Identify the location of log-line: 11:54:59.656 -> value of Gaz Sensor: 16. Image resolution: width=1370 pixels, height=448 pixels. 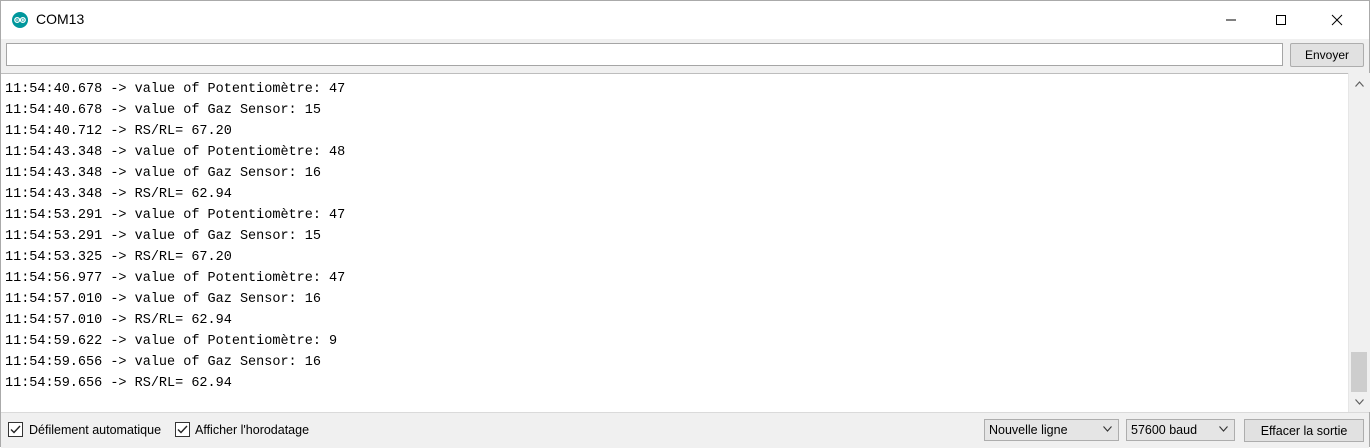
(163, 362).